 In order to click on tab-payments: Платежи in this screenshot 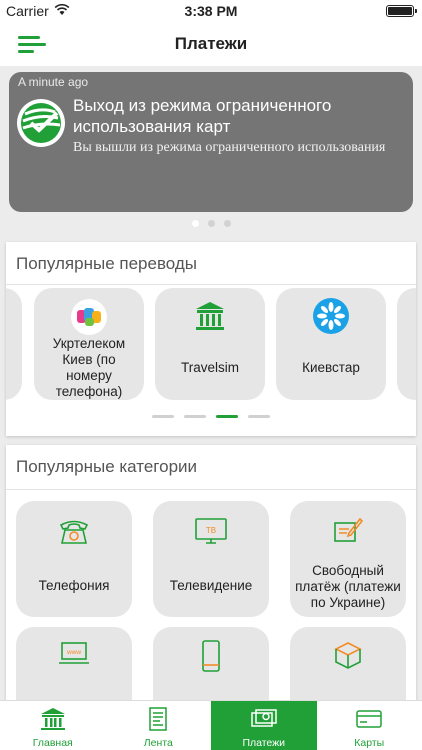, I will do `click(264, 725)`.